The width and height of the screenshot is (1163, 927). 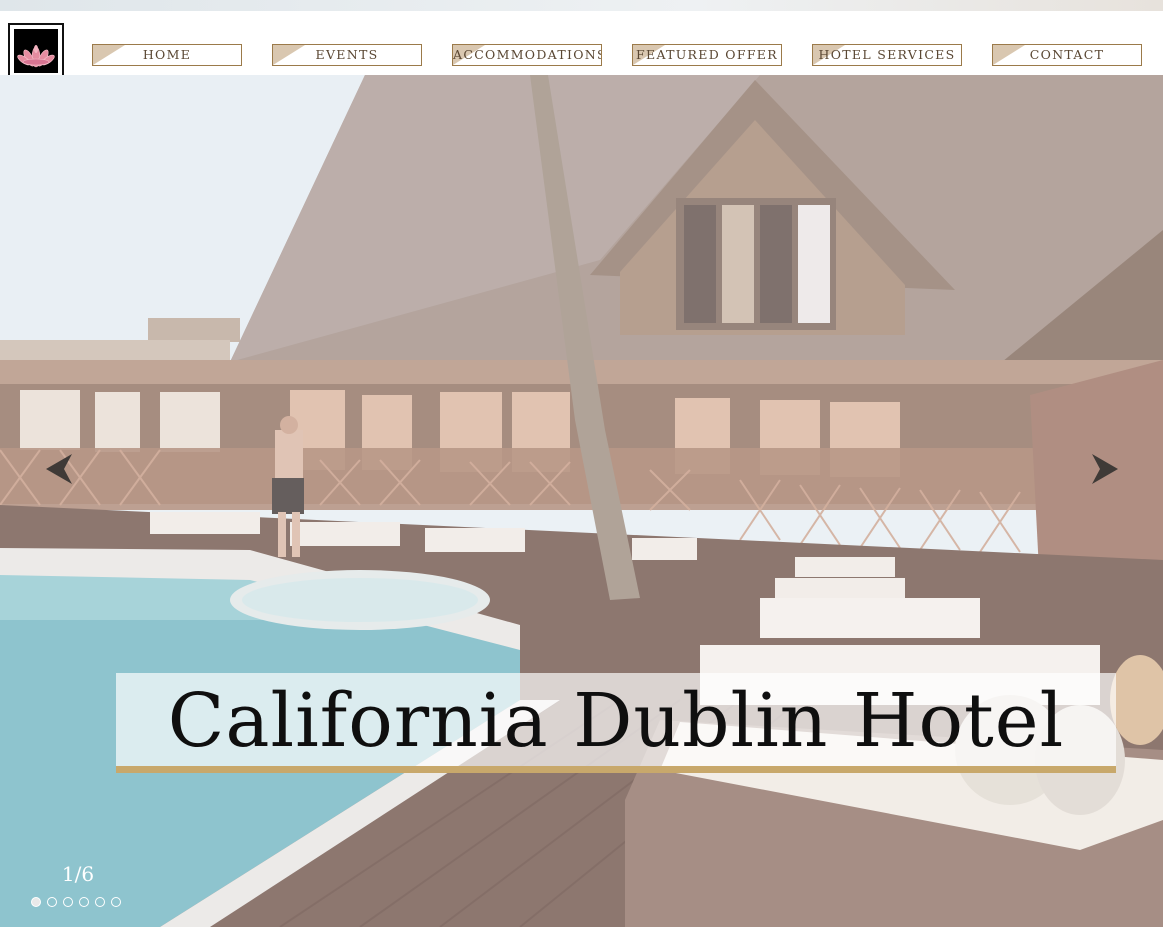 I want to click on nav-events: EVENTS, so click(x=347, y=55).